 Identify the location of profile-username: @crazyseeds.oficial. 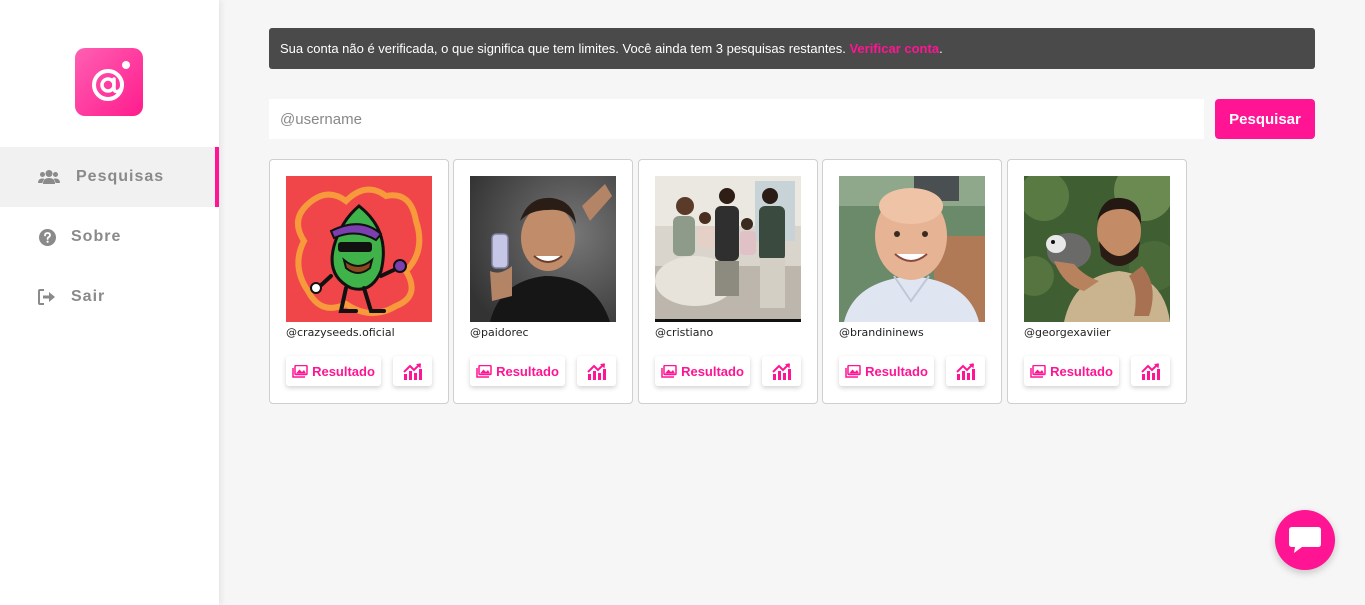
(340, 332).